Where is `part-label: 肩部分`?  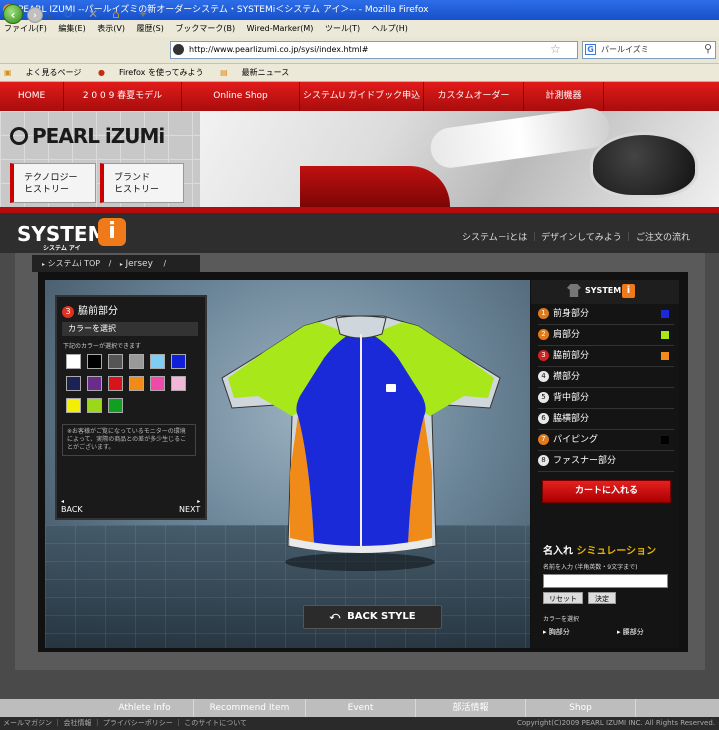 part-label: 肩部分 is located at coordinates (567, 335).